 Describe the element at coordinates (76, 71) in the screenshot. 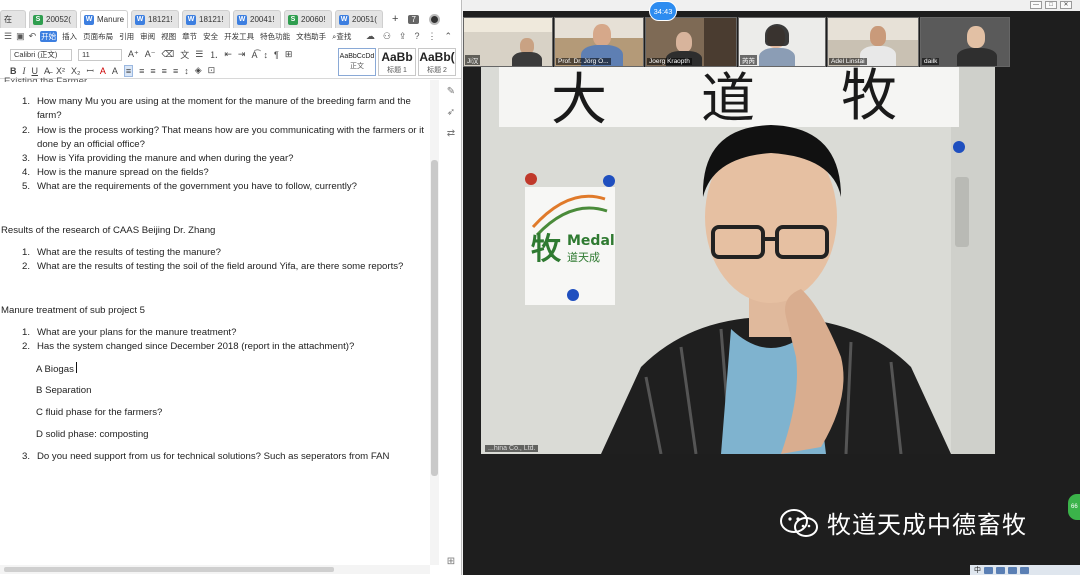

I see `subscript-icon: X₂` at that location.